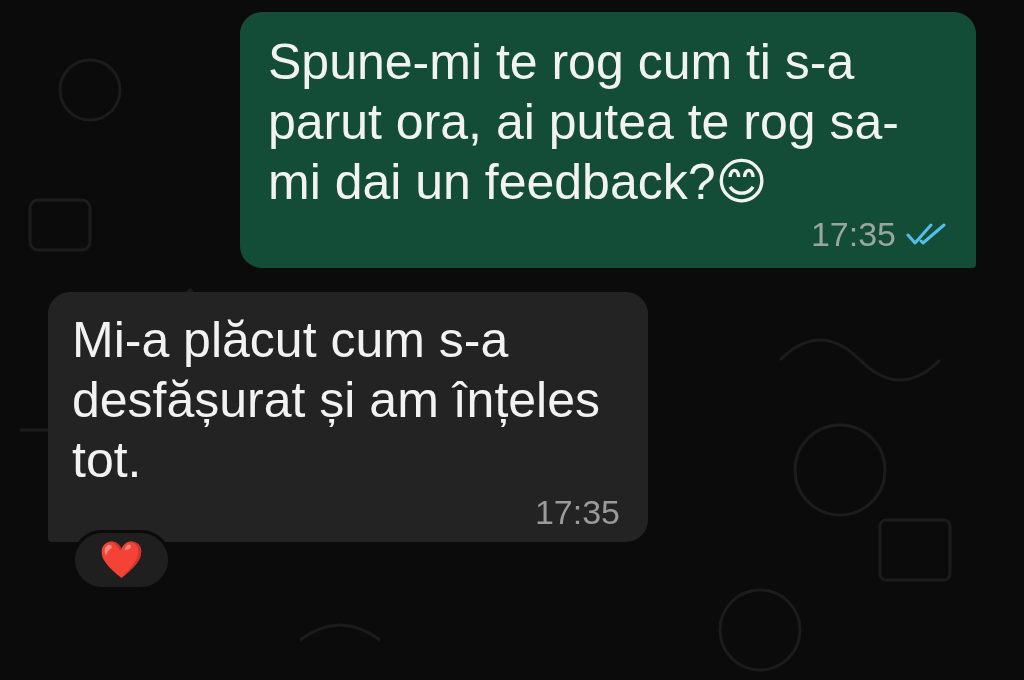 The height and width of the screenshot is (680, 1024). What do you see at coordinates (337, 400) in the screenshot?
I see `message-text: Mi-a plăcut cum s-a desfășurat și am înțeles tot.` at bounding box center [337, 400].